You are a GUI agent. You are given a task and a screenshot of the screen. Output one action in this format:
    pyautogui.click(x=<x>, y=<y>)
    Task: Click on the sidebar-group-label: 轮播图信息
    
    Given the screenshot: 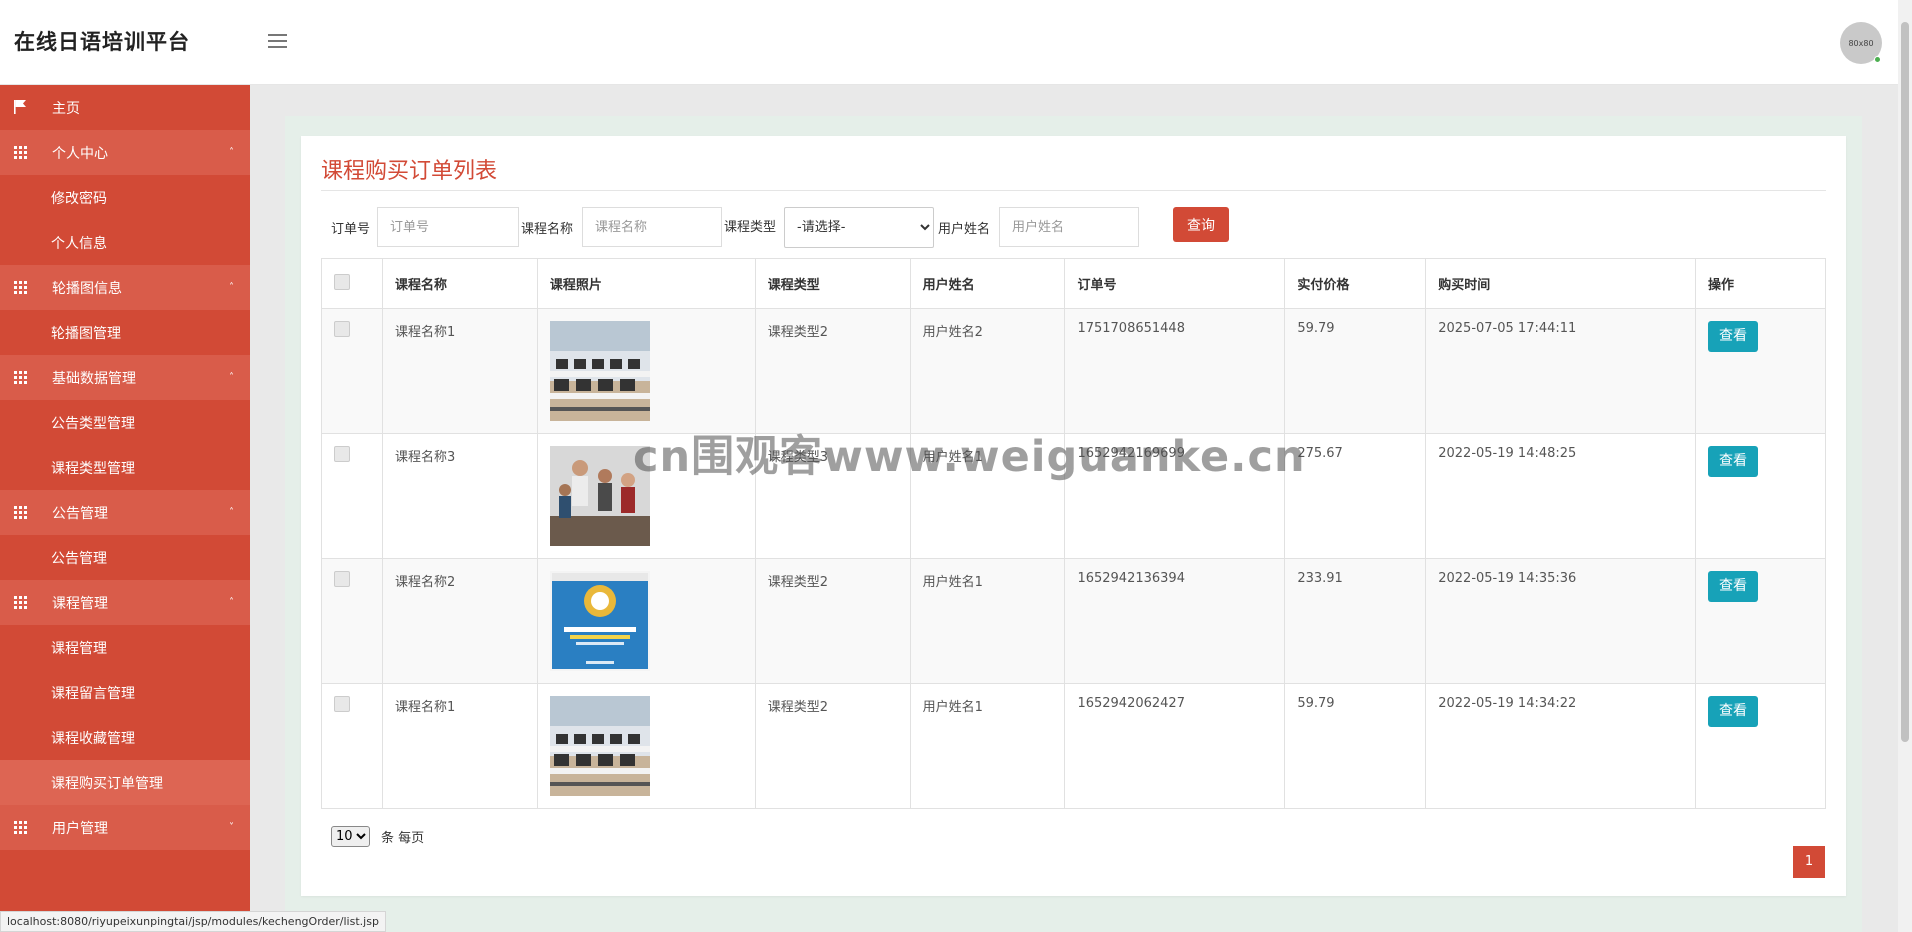 What is the action you would take?
    pyautogui.click(x=87, y=288)
    